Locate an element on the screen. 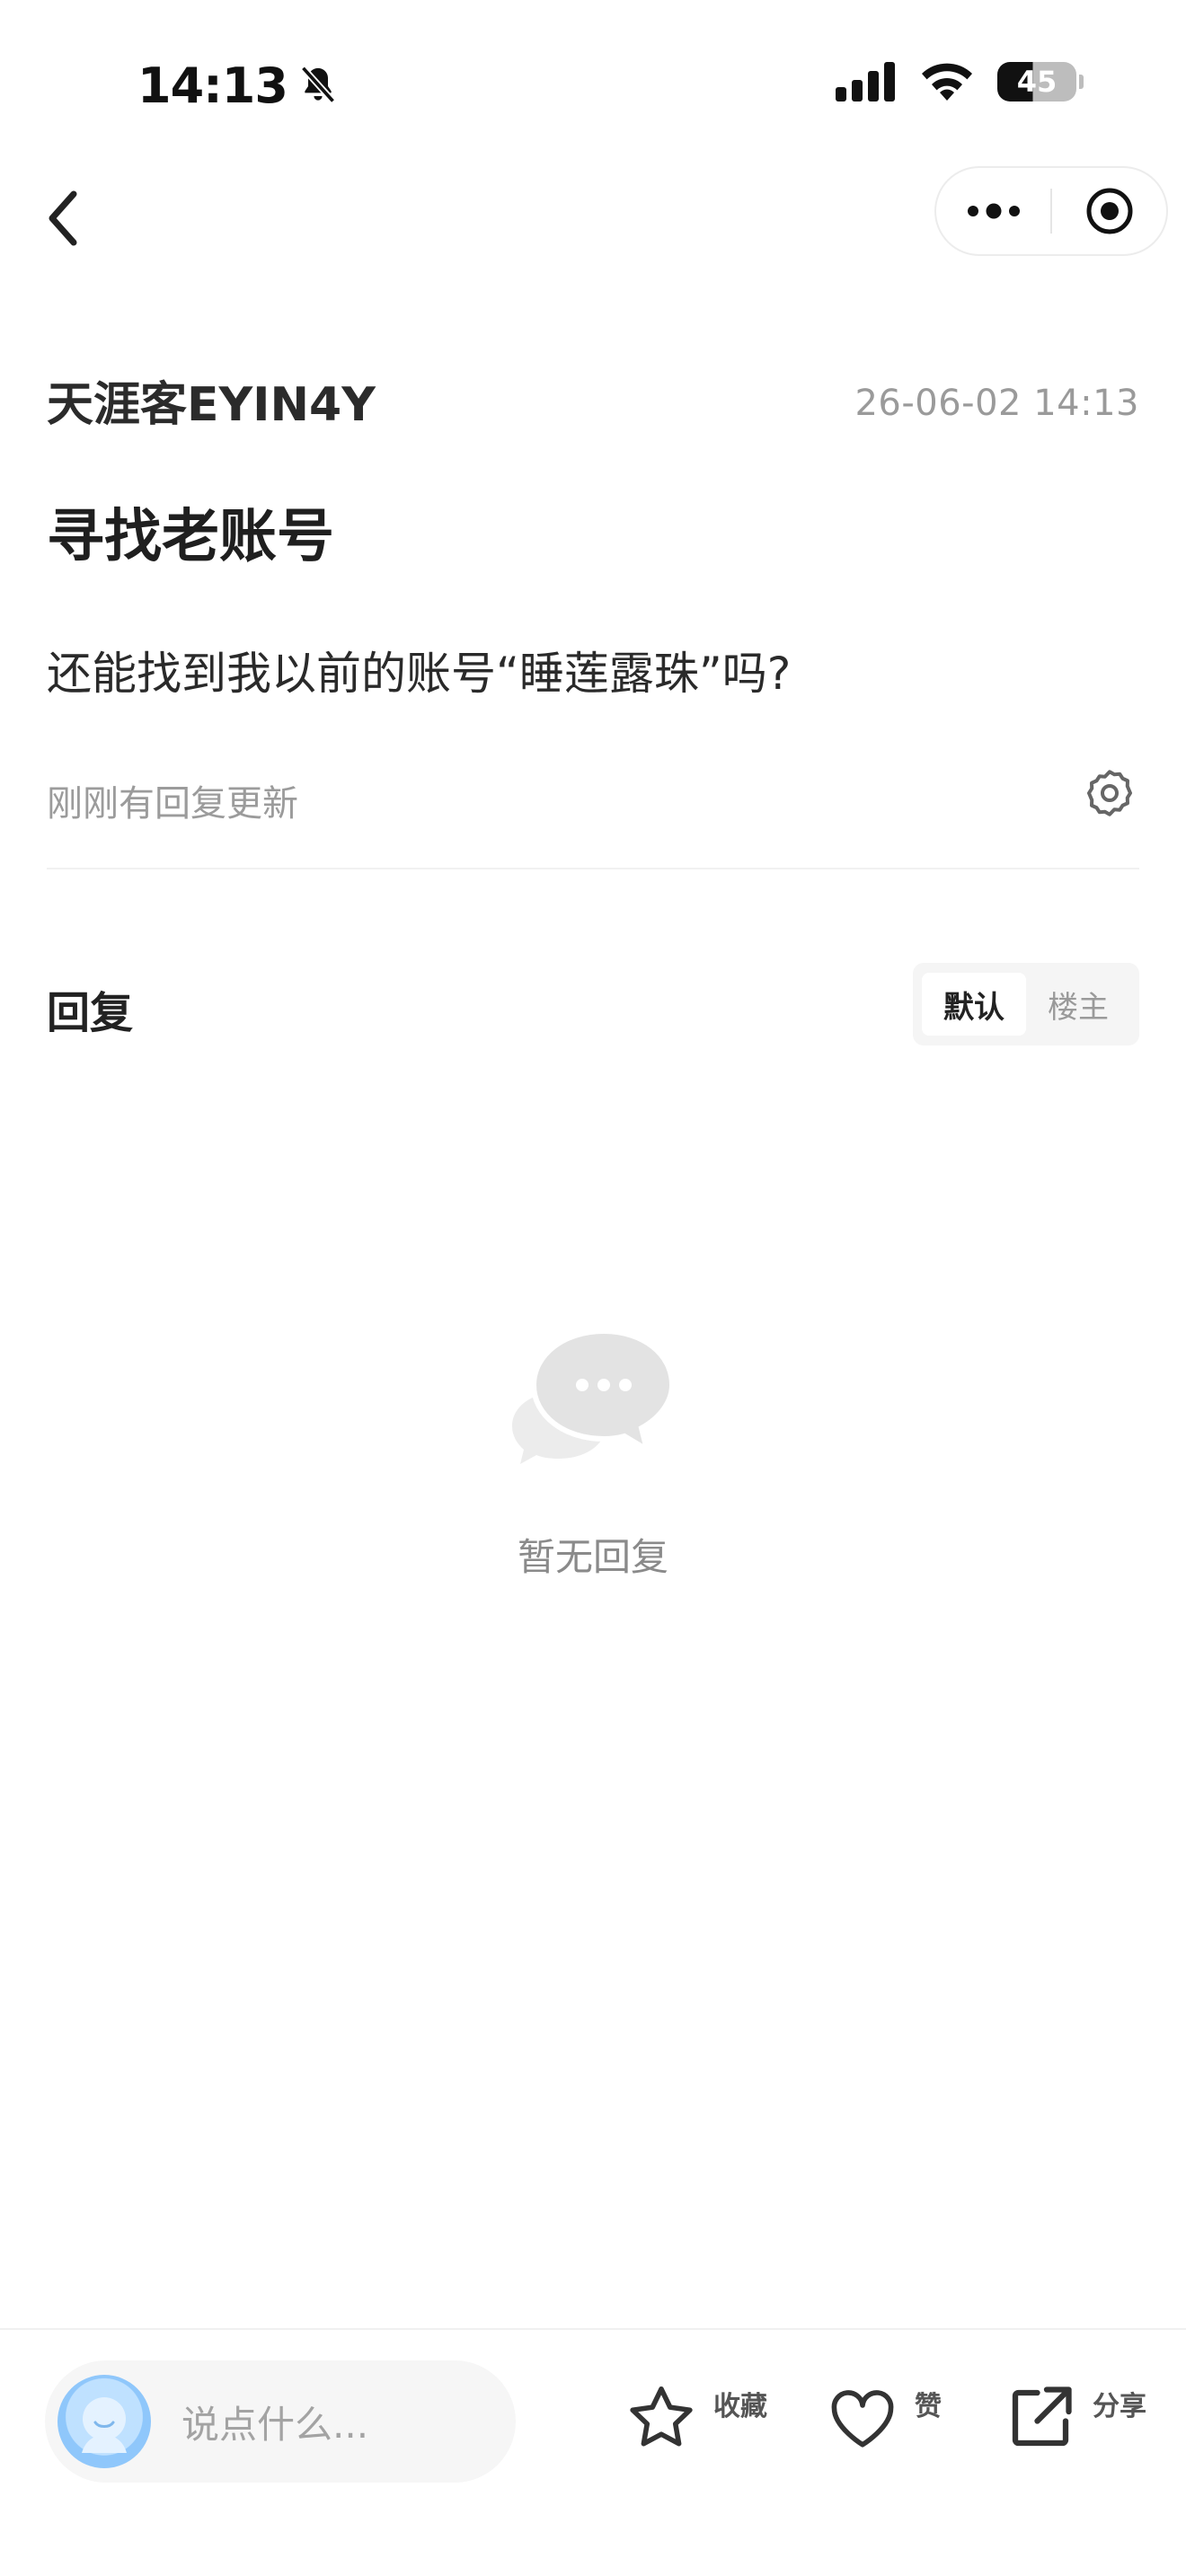 The width and height of the screenshot is (1186, 2576). like-button: 赞 is located at coordinates (883, 2418).